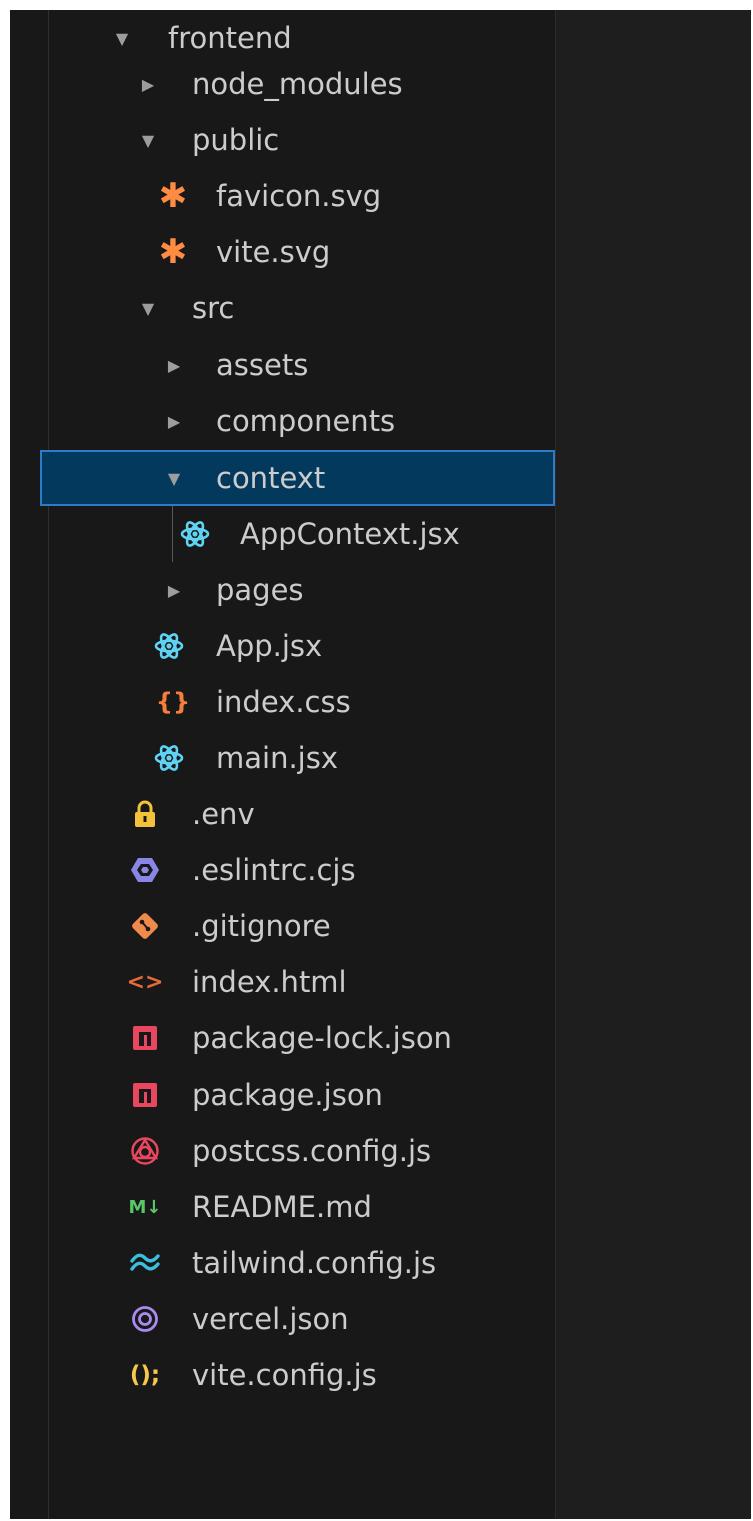 The width and height of the screenshot is (753, 1521). I want to click on tree-item-label: .env, so click(223, 814).